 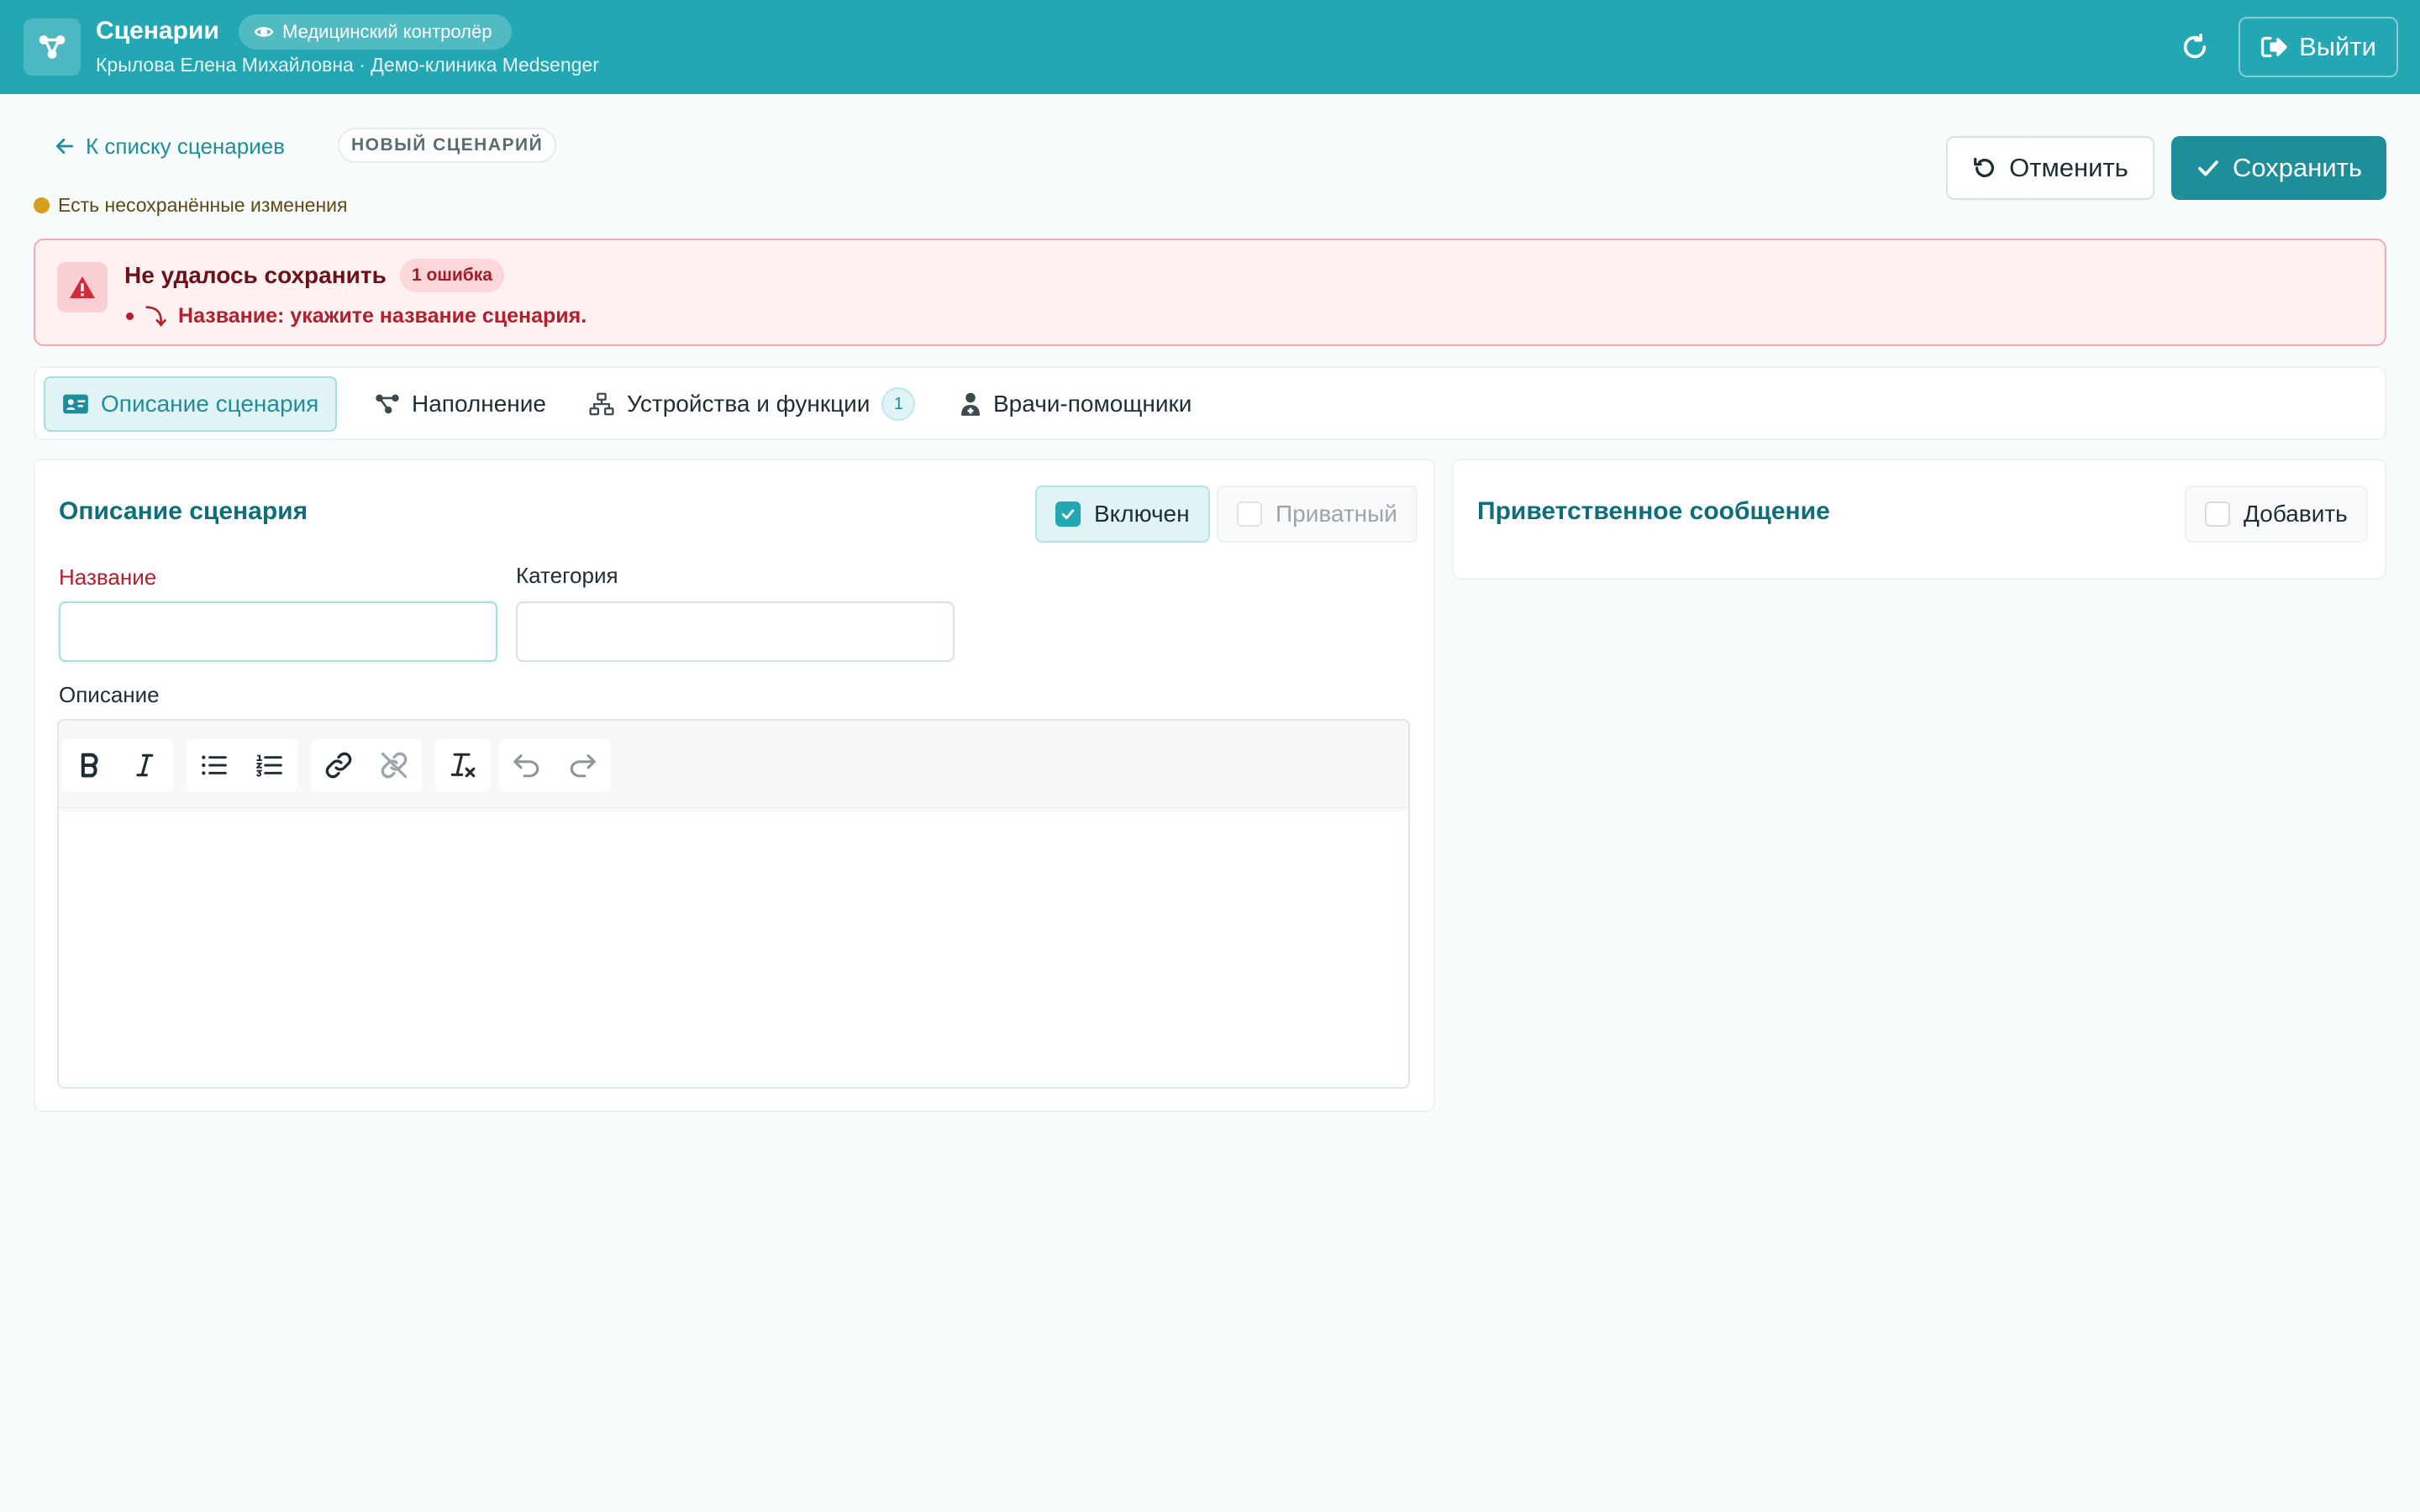 I want to click on add-welcome-label: Добавить, so click(x=2296, y=514).